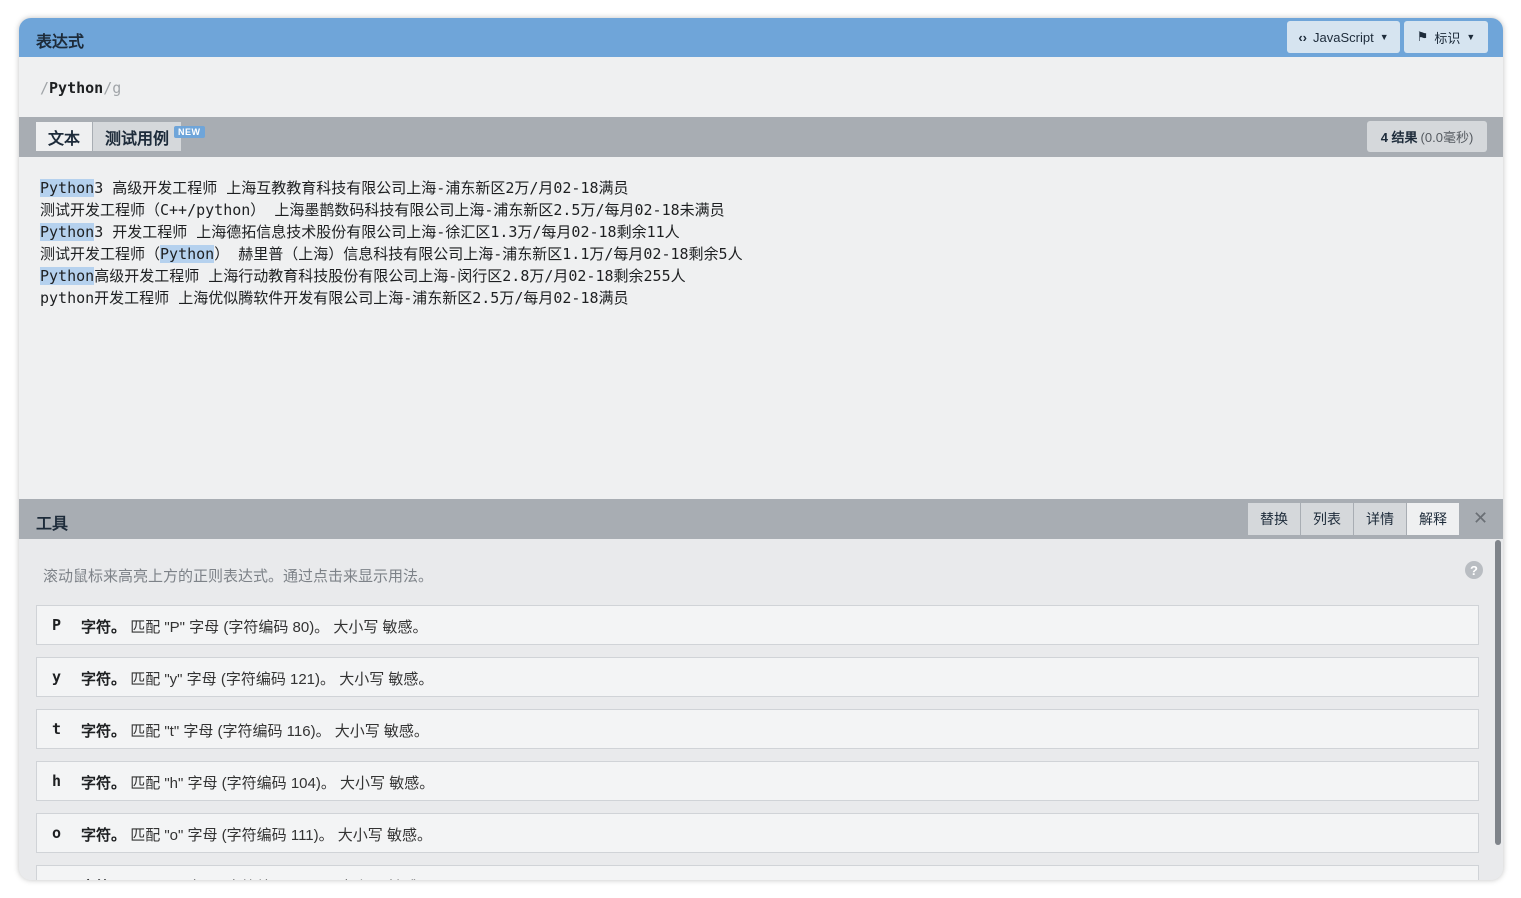  I want to click on new-badge: NEW, so click(189, 132).